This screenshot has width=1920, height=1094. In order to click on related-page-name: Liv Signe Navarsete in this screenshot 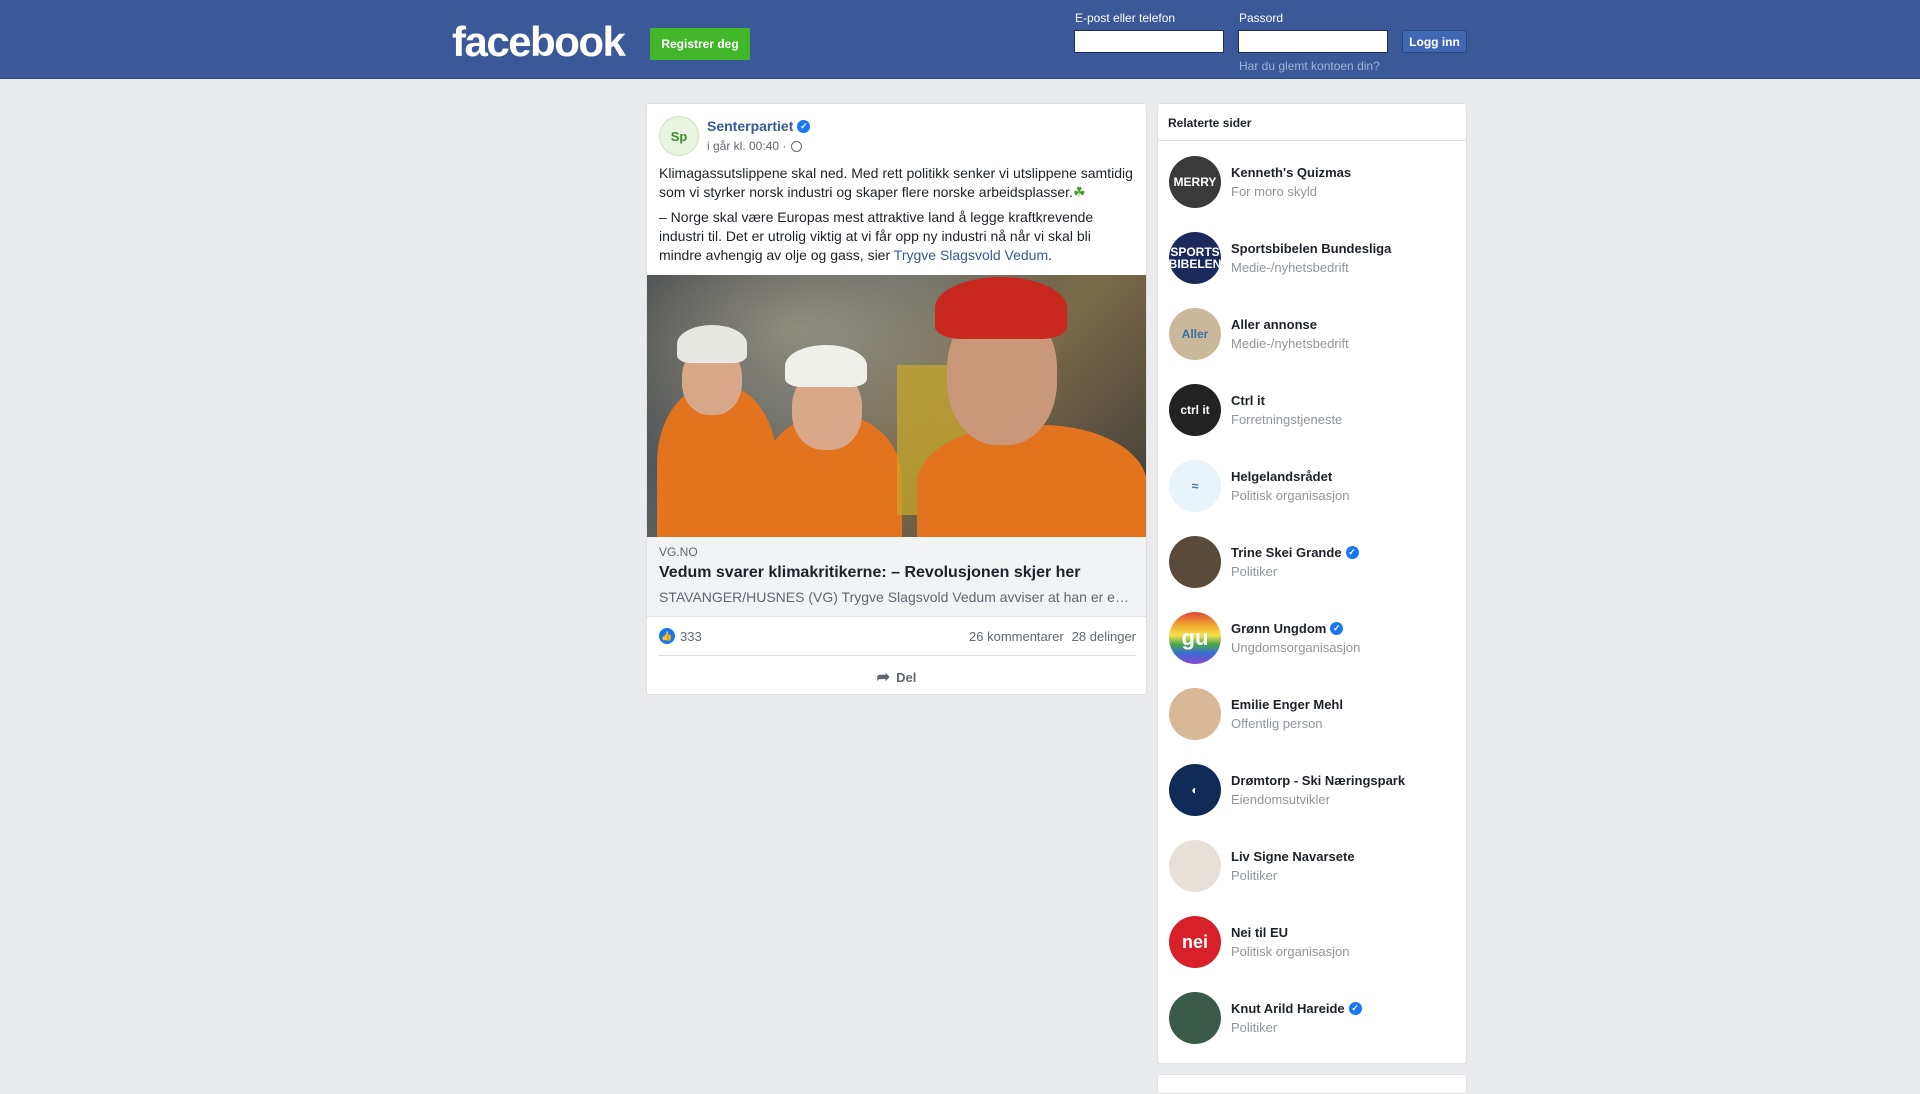, I will do `click(1293, 856)`.